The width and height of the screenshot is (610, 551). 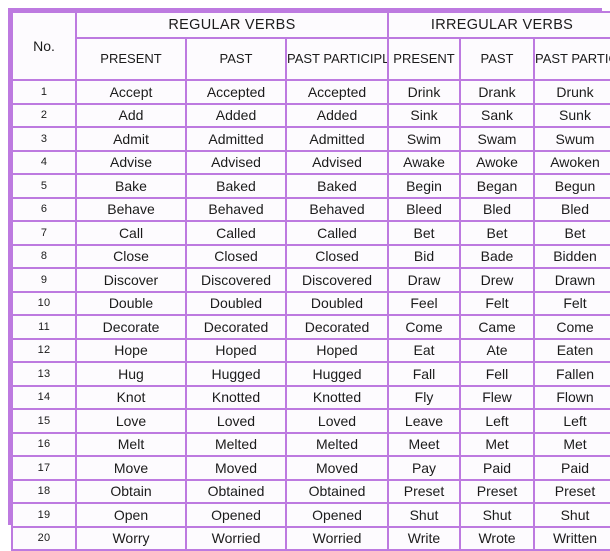 What do you see at coordinates (424, 515) in the screenshot?
I see `cell-irregular-present: Shut` at bounding box center [424, 515].